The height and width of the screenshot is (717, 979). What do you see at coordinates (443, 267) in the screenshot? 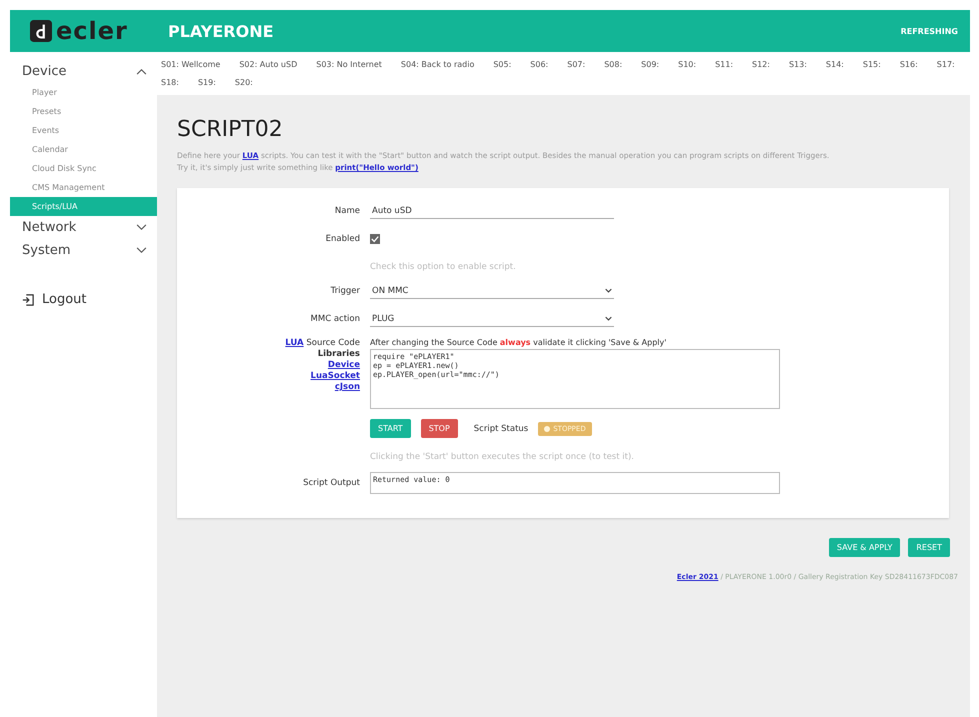
I see `hint-text: Check this option to enable script.` at bounding box center [443, 267].